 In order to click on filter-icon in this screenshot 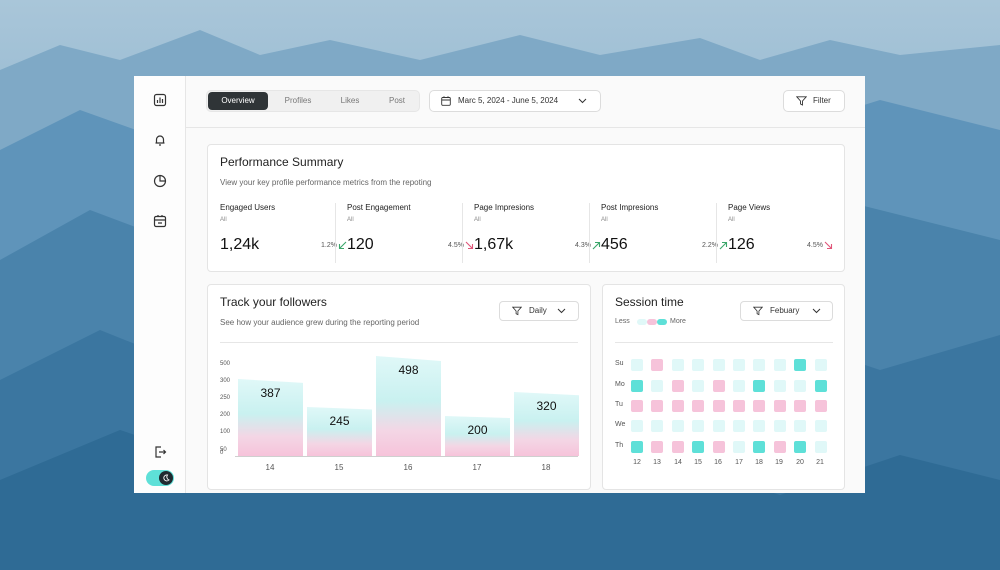, I will do `click(801, 101)`.